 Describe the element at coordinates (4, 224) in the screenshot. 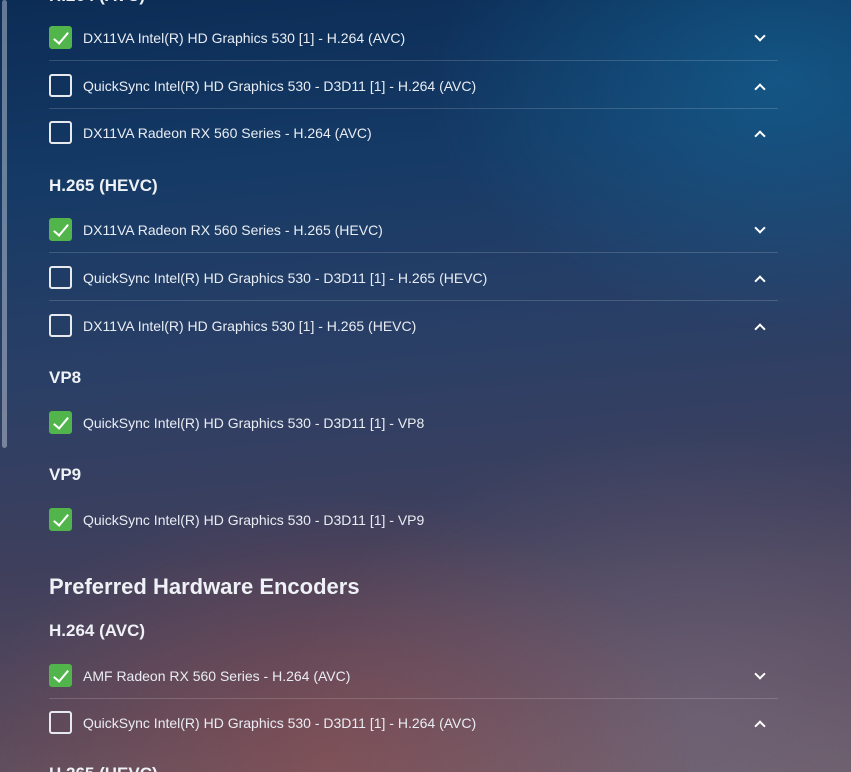

I see `scrollbar-thumb` at that location.